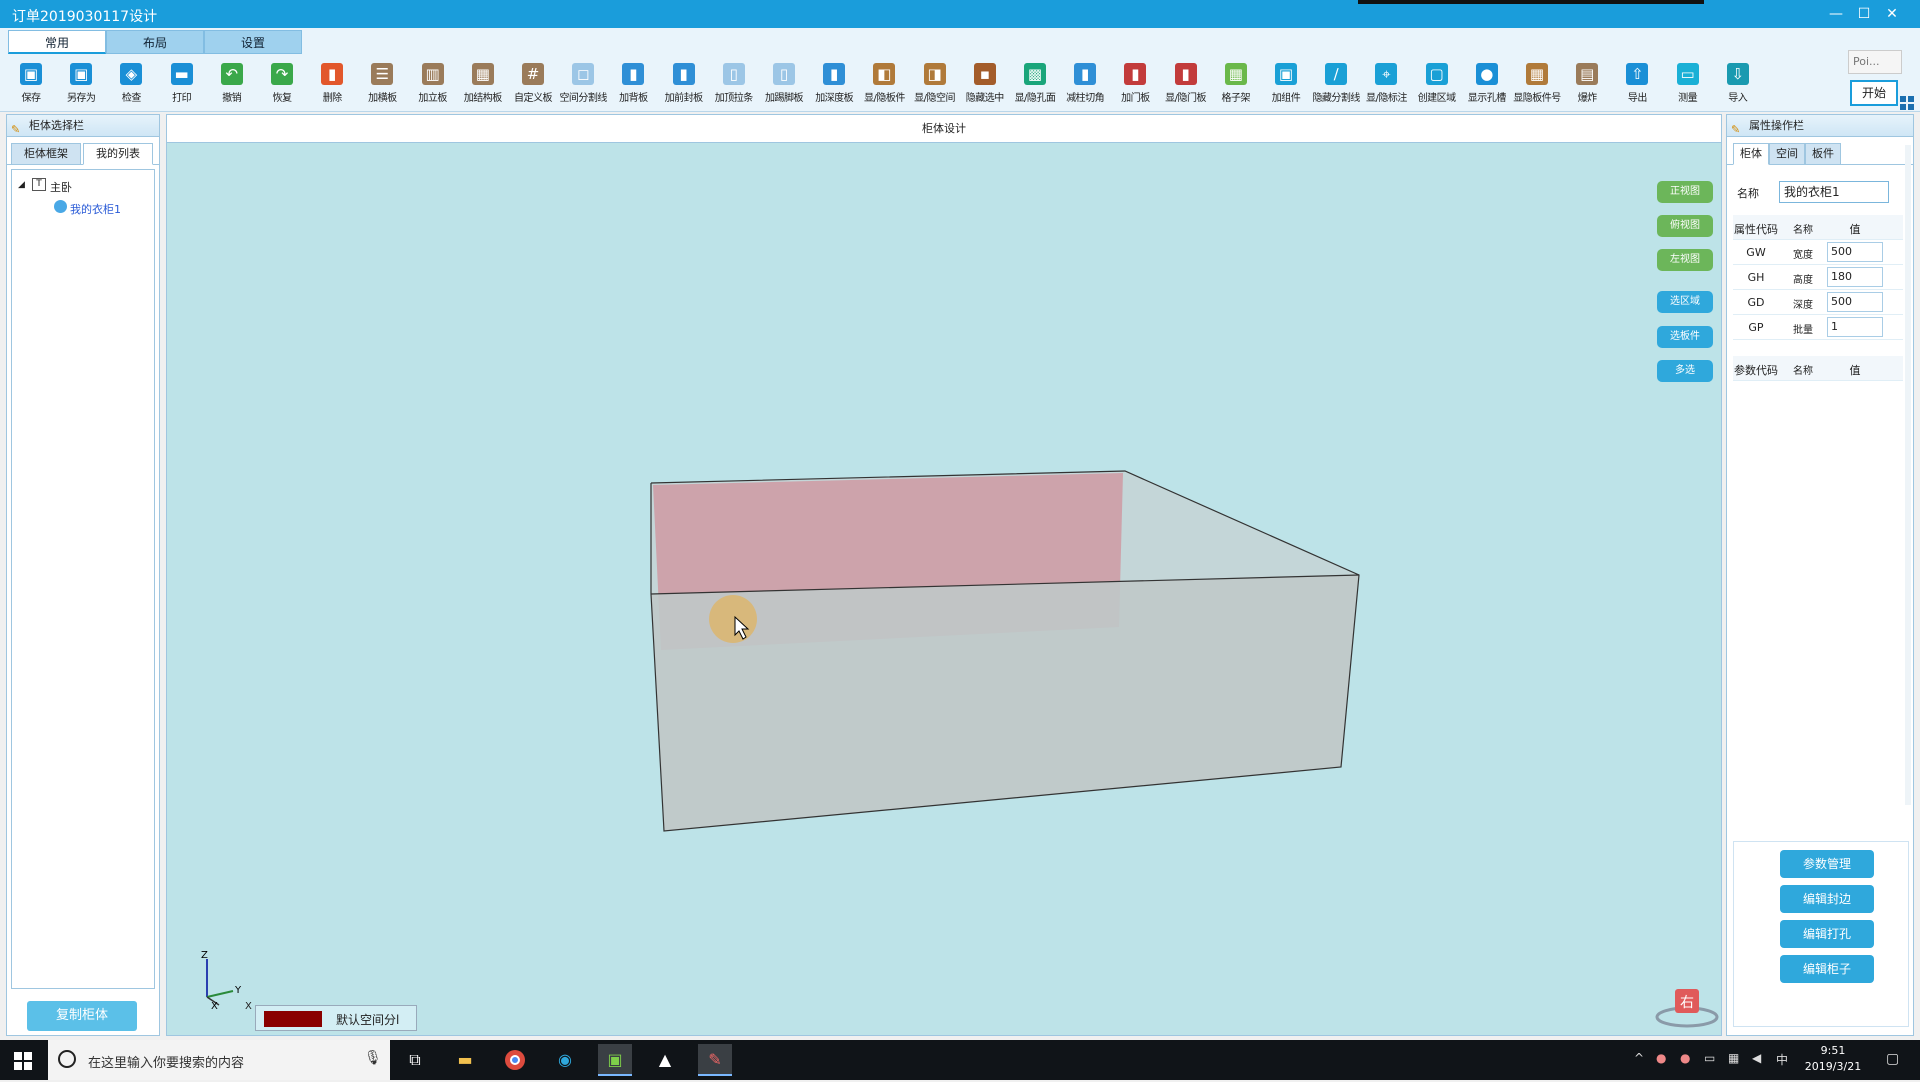 This screenshot has width=1920, height=1082. I want to click on edit-edging-button: 编辑封边, so click(1827, 899).